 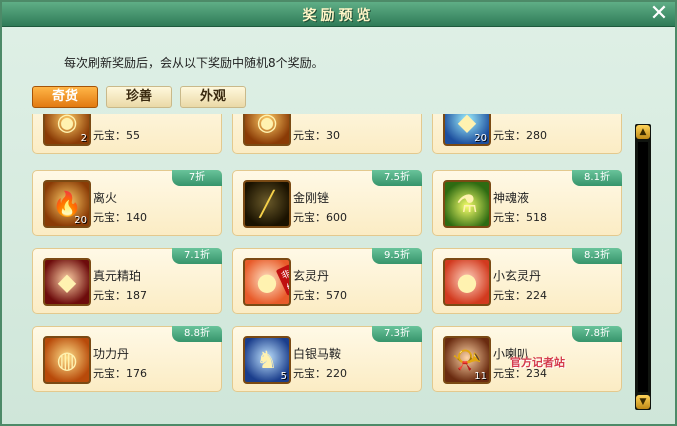 I want to click on item-name: 白银马鞍, so click(x=317, y=354).